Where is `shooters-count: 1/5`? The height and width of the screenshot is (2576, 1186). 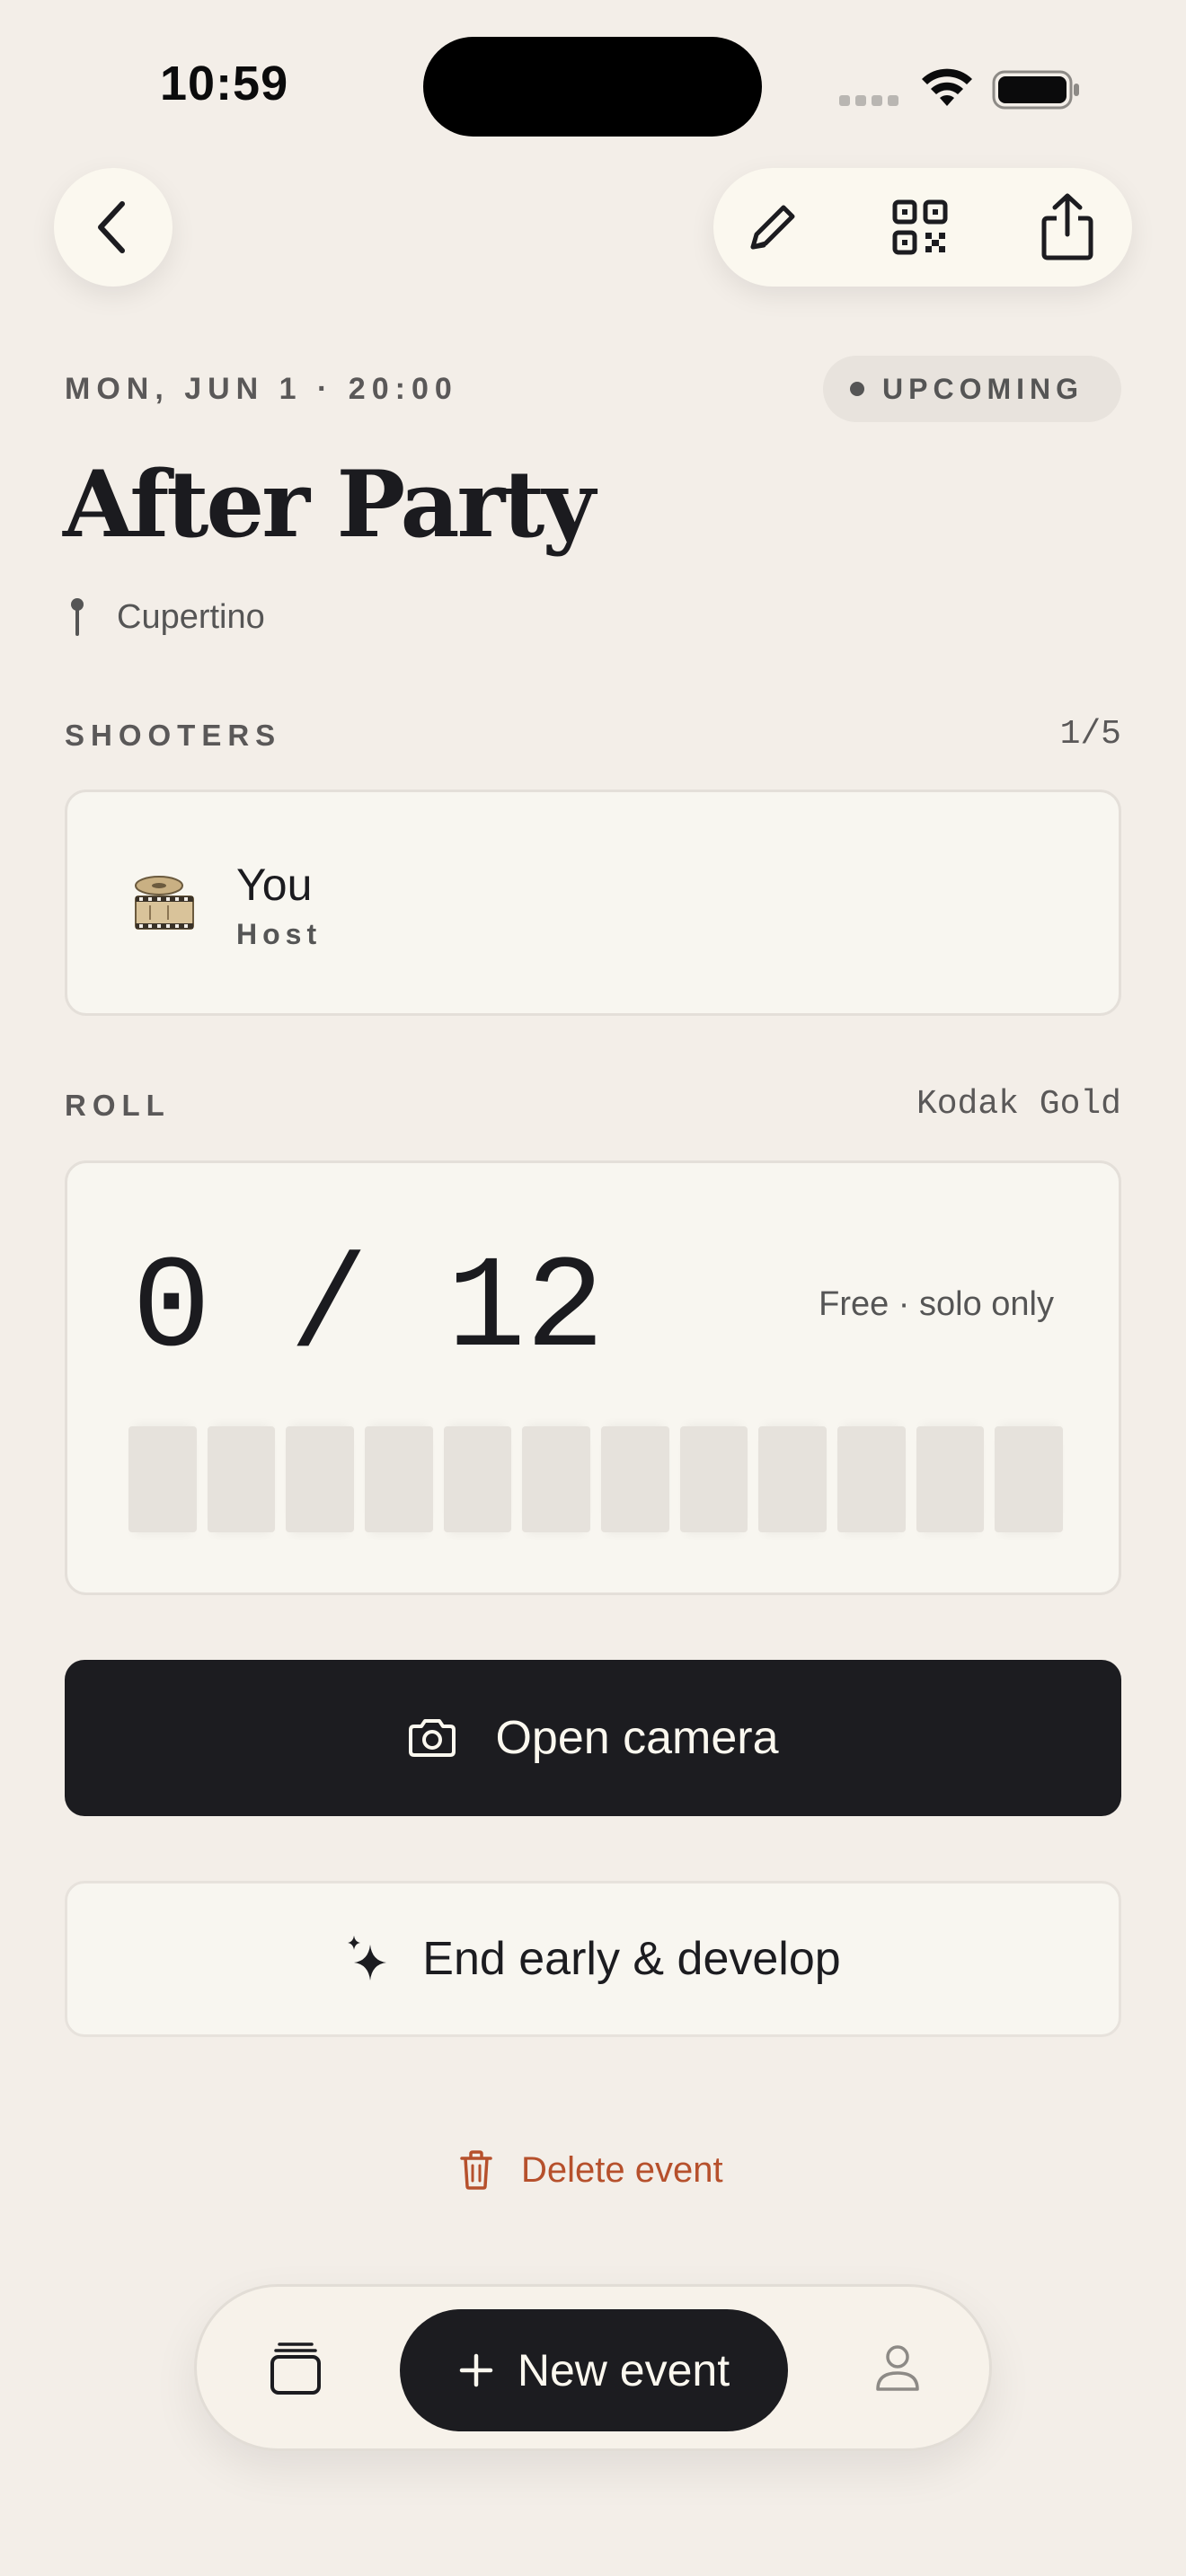
shooters-count: 1/5 is located at coordinates (1090, 734).